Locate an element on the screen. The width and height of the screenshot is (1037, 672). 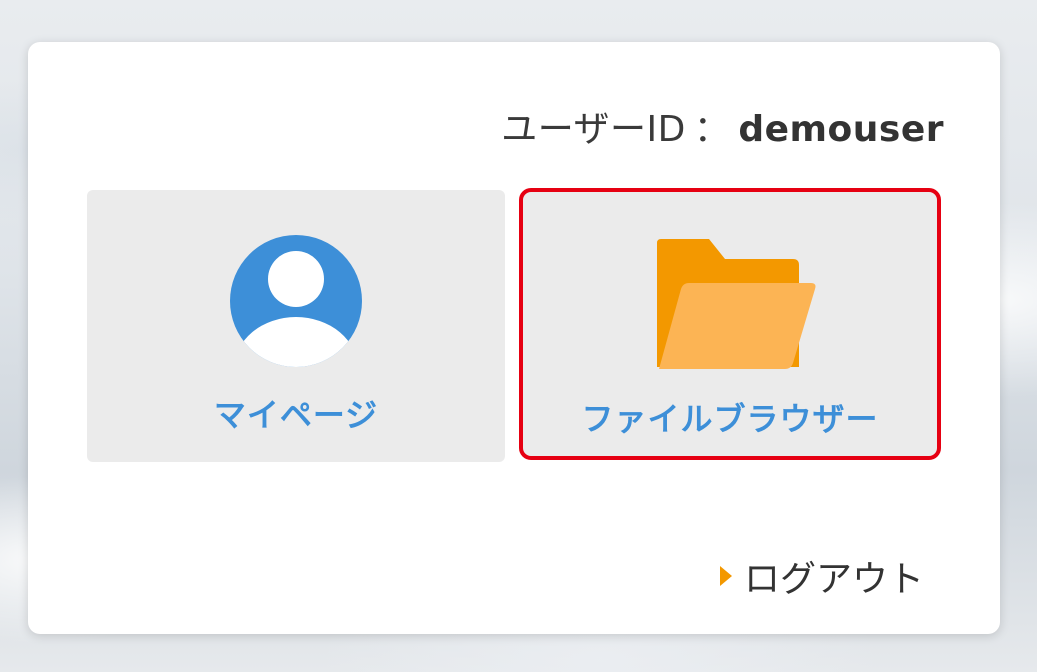
folder-open-icon is located at coordinates (736, 304).